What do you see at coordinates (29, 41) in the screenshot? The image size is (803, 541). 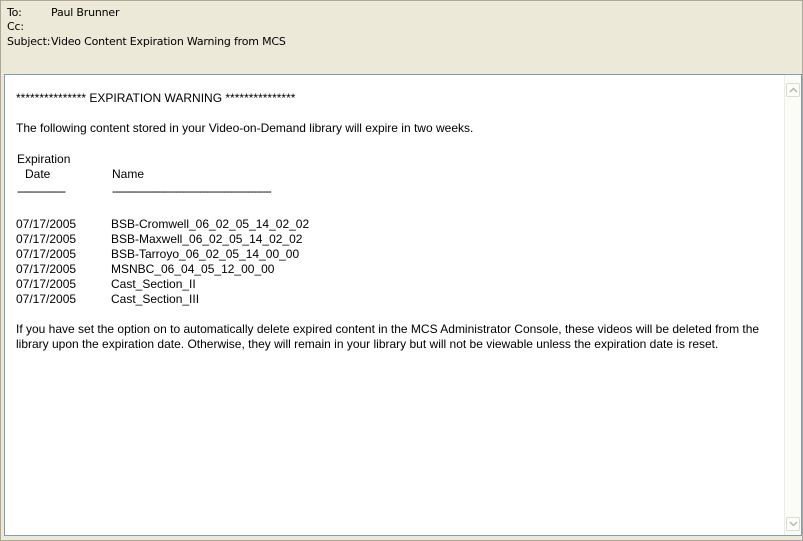 I see `subject-label: Subject:` at bounding box center [29, 41].